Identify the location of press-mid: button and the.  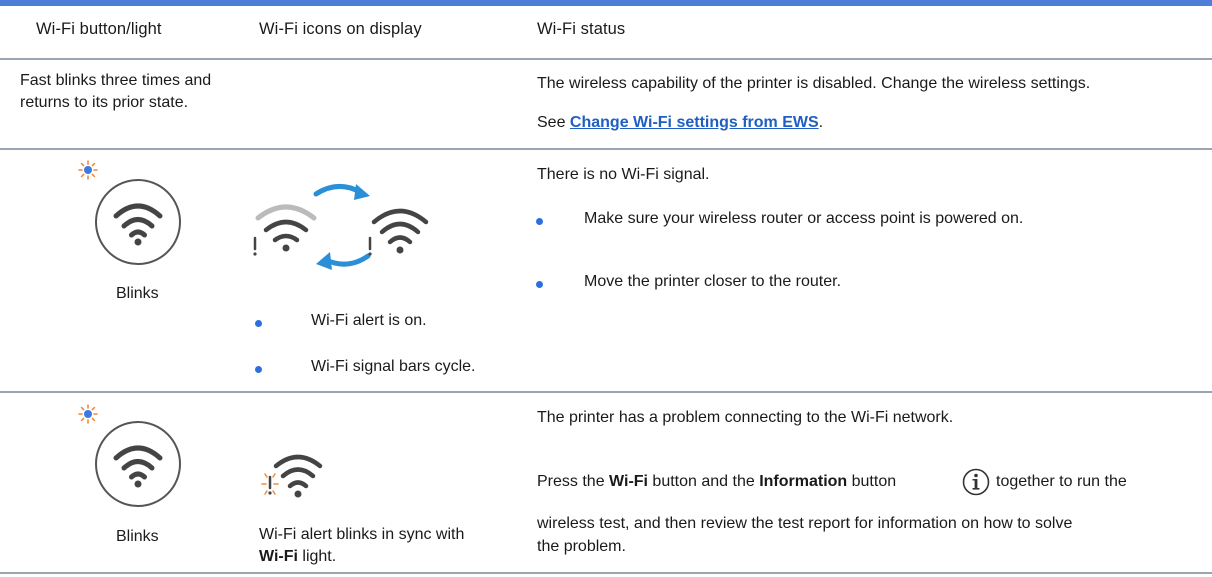
(703, 481).